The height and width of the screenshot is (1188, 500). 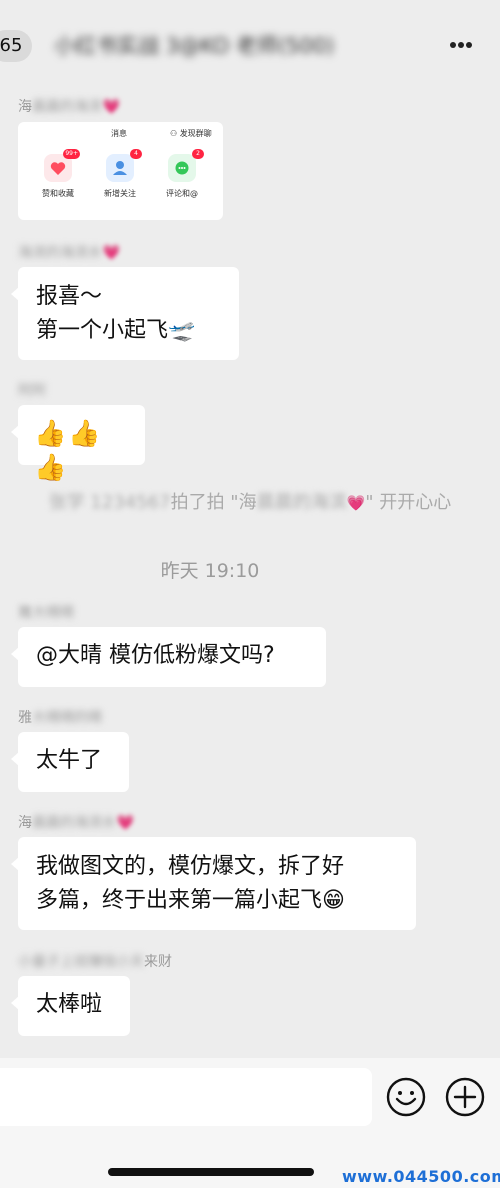 I want to click on badge-count: 4, so click(x=136, y=154).